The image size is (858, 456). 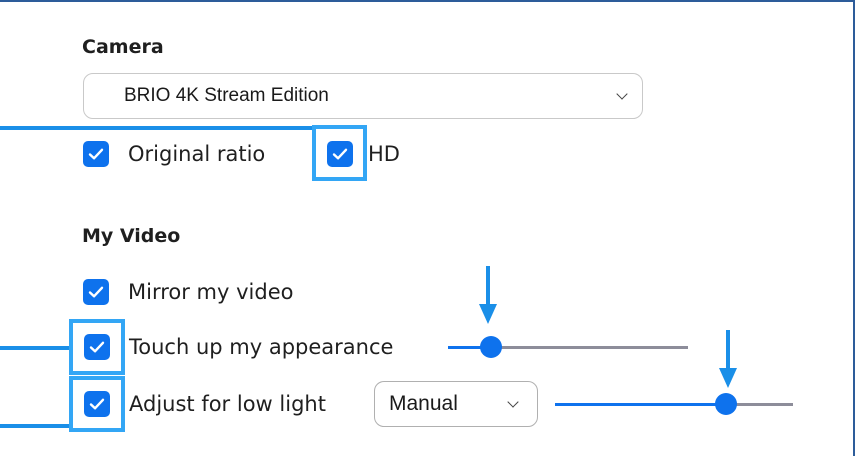 What do you see at coordinates (363, 96) in the screenshot?
I see `camera-device-select: BRIO 4K Stream Edition` at bounding box center [363, 96].